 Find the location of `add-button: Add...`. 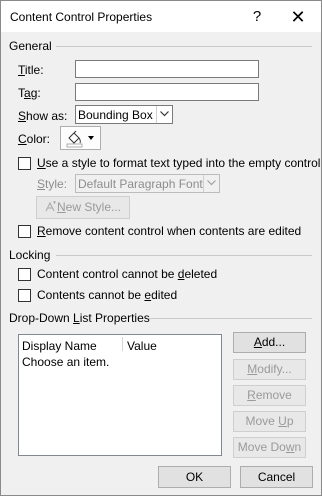

add-button: Add... is located at coordinates (269, 342).